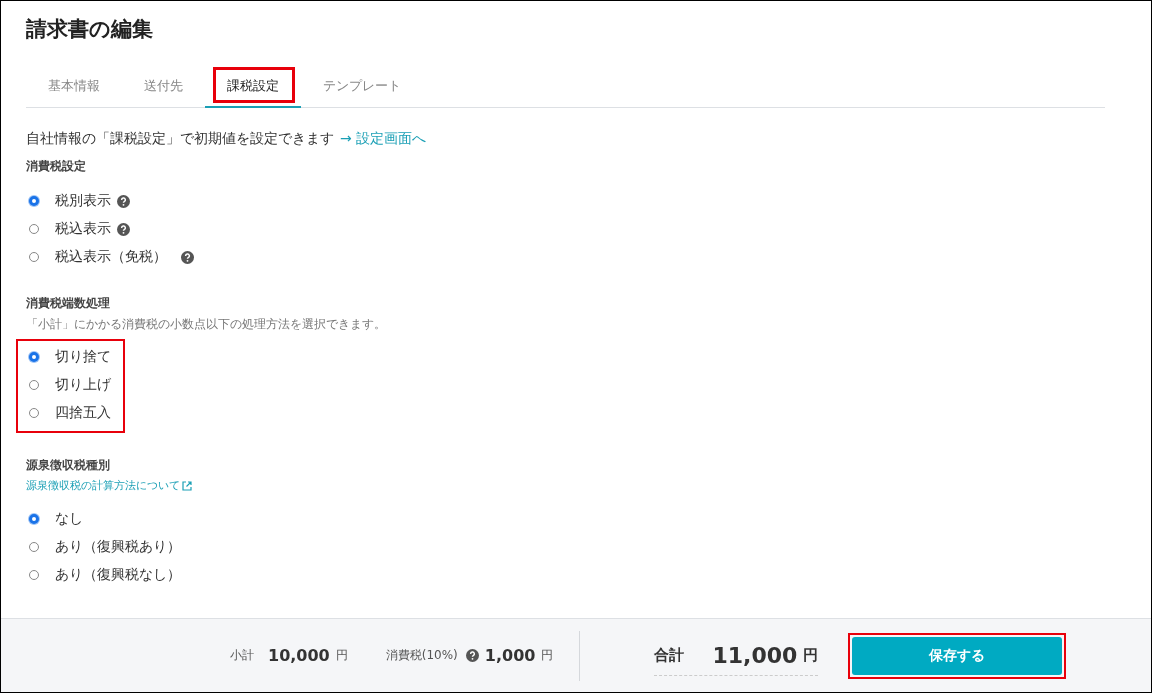  Describe the element at coordinates (118, 547) in the screenshot. I see `option-label: あり（復興税あり）` at that location.